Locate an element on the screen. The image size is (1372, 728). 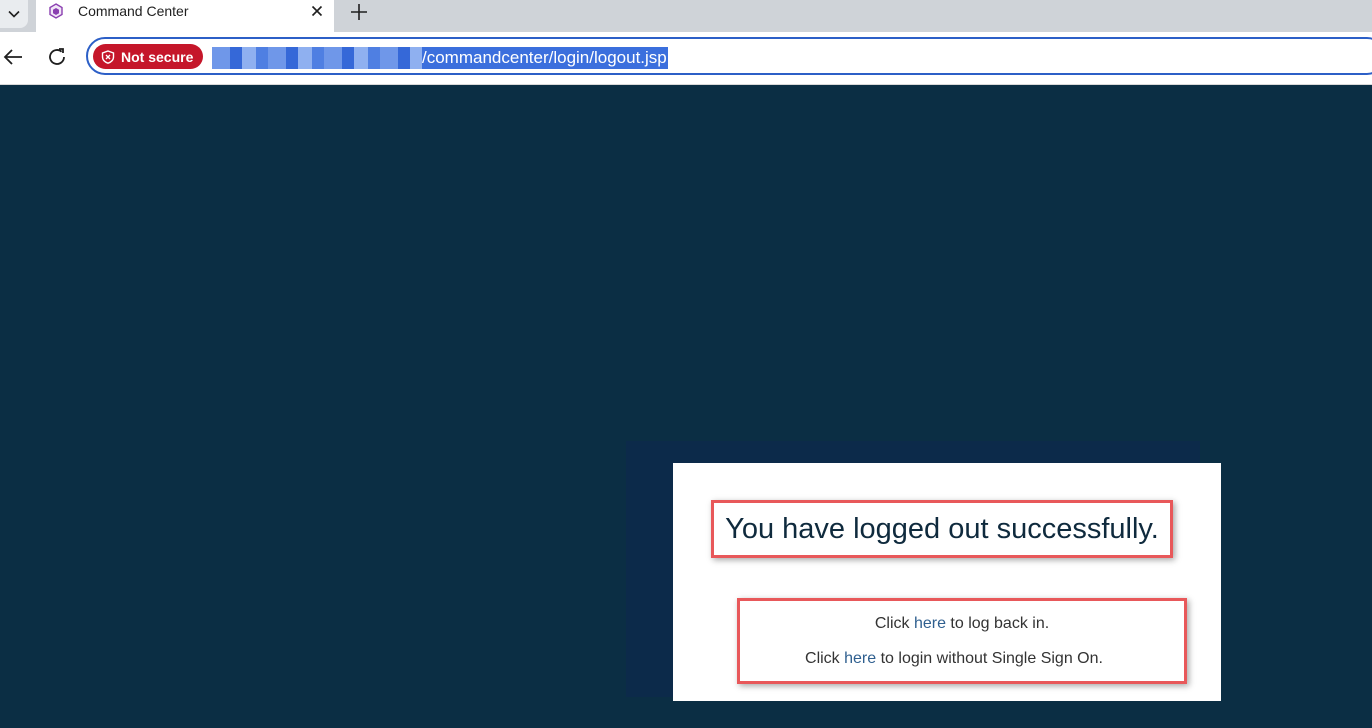
url-text: /commandcenter/login/logout.jsp is located at coordinates (440, 58).